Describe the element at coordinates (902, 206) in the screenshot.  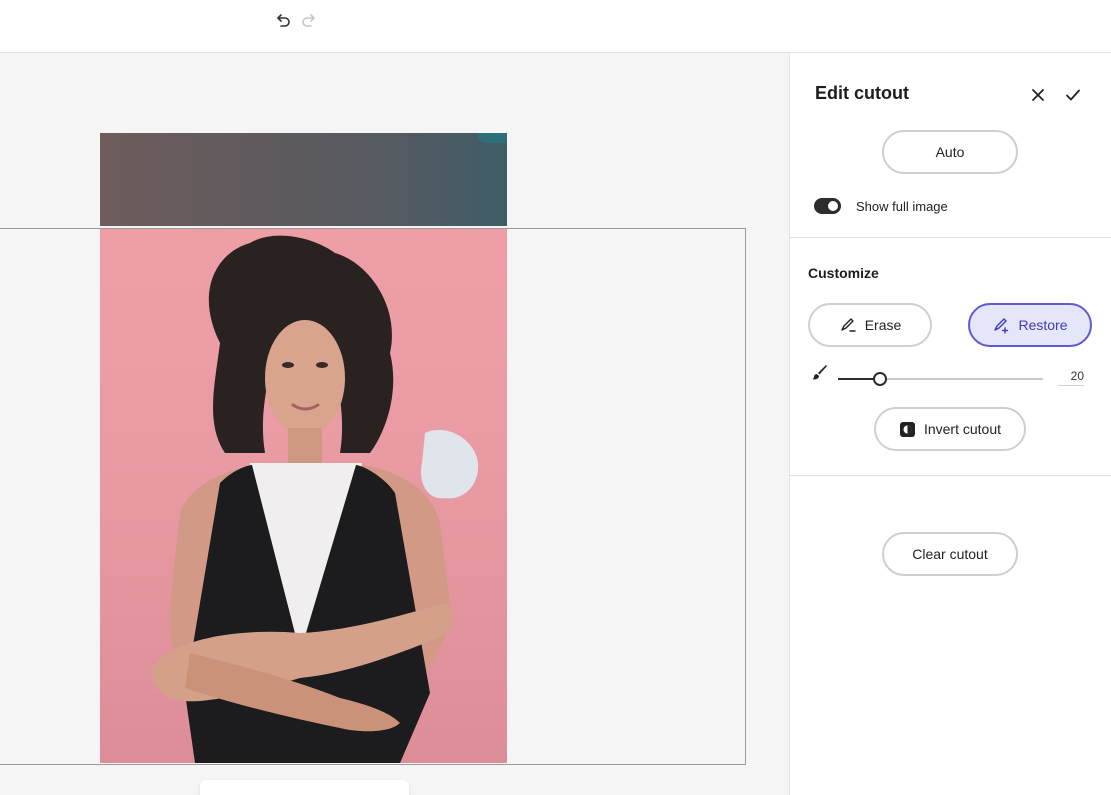
I see `show-full-image-label: Show full image` at that location.